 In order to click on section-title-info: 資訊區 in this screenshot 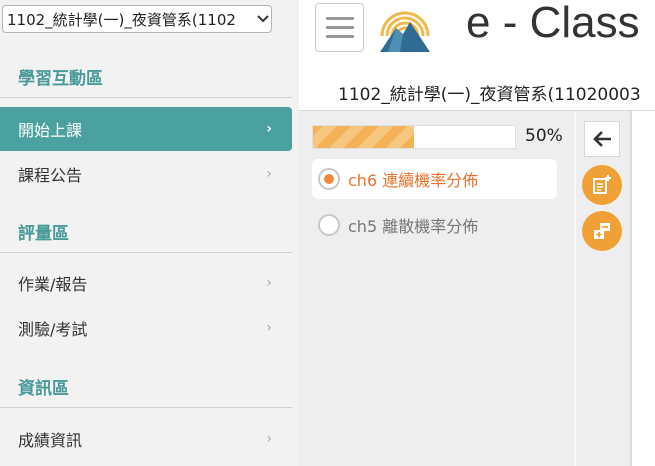, I will do `click(43, 389)`.